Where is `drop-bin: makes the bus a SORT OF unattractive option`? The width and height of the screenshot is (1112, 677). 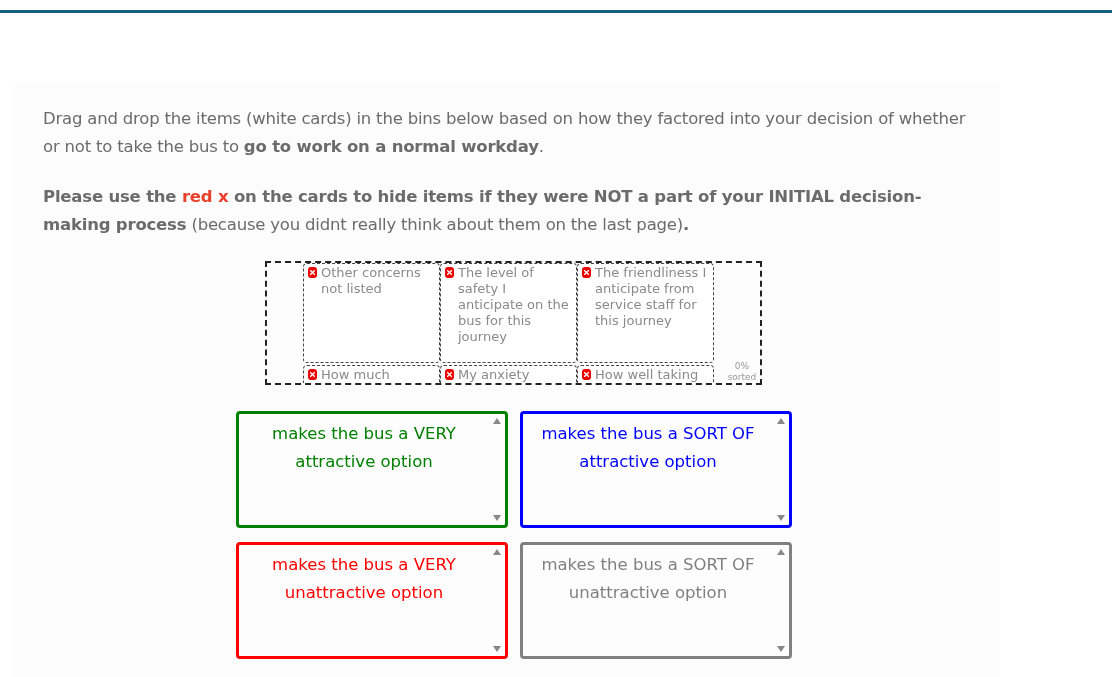 drop-bin: makes the bus a SORT OF unattractive option is located at coordinates (656, 600).